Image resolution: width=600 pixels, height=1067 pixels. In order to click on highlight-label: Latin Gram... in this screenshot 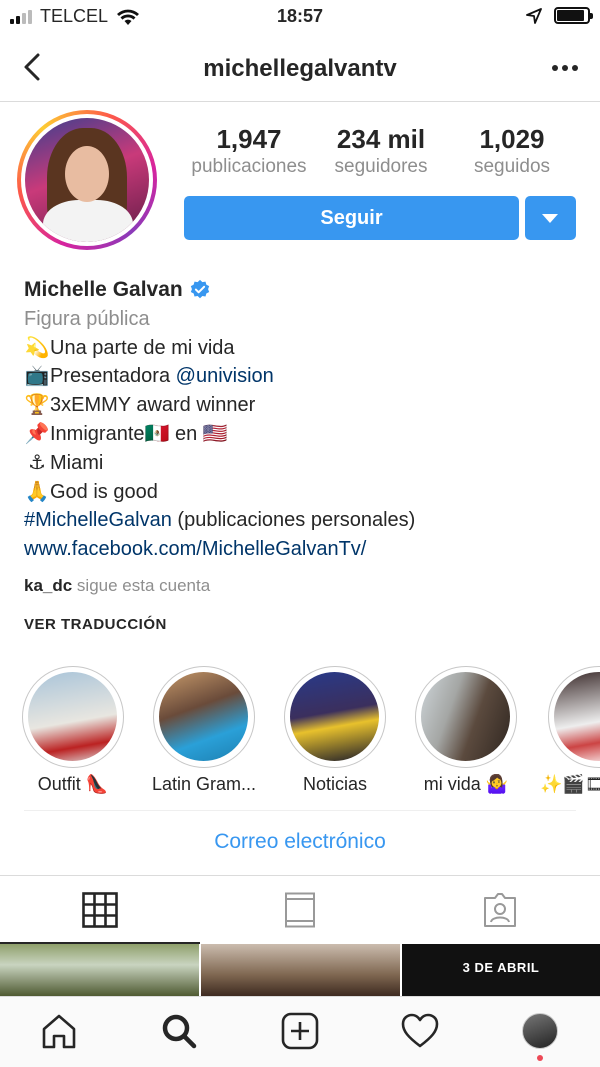, I will do `click(204, 784)`.